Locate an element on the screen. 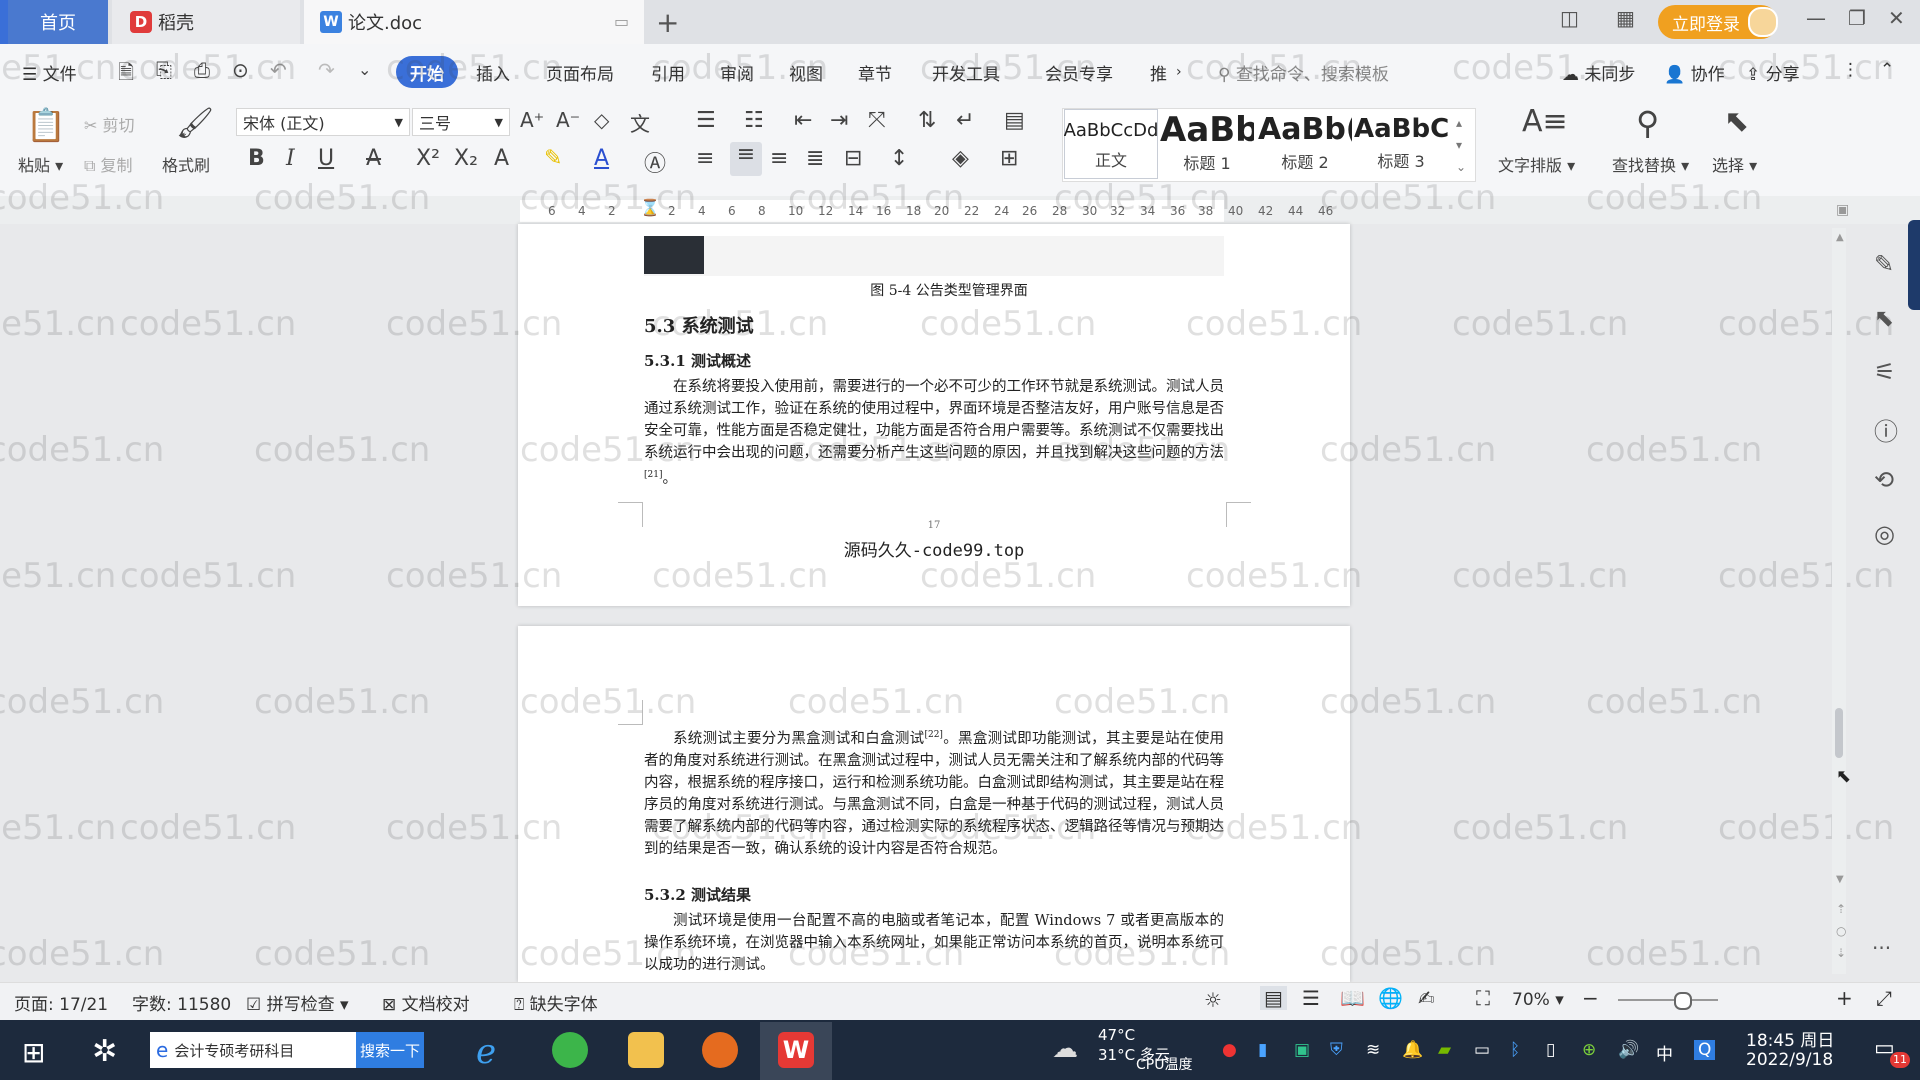 The height and width of the screenshot is (1080, 1920). browser-360-icon is located at coordinates (570, 1050).